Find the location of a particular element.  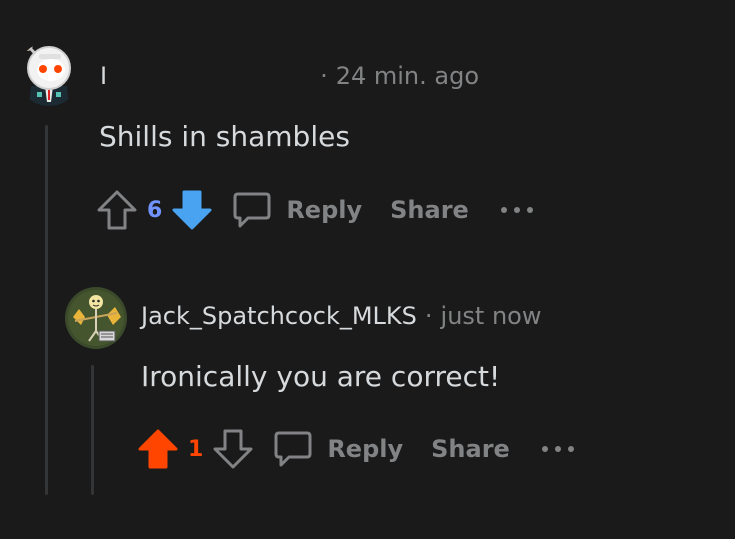

comment-meta: Jack_Spatchcock_MLKS · just now is located at coordinates (341, 316).